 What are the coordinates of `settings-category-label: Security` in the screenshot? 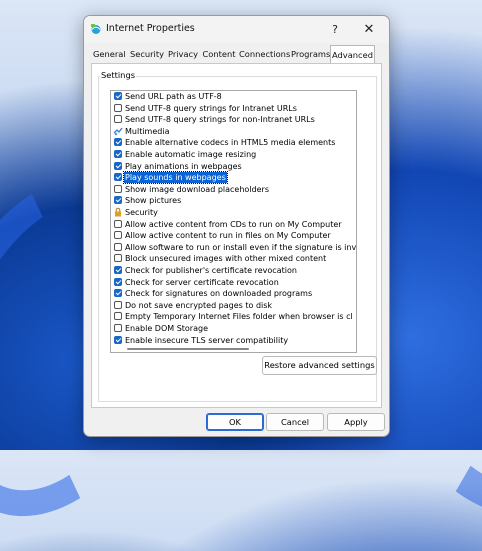 It's located at (141, 212).